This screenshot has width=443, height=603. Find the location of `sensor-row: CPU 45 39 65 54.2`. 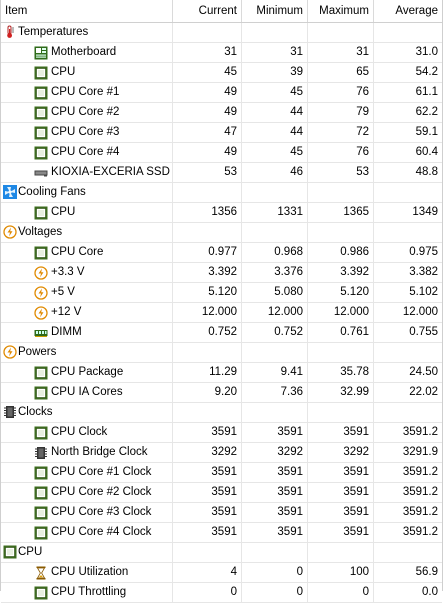

sensor-row: CPU 45 39 65 54.2 is located at coordinates (221, 73).